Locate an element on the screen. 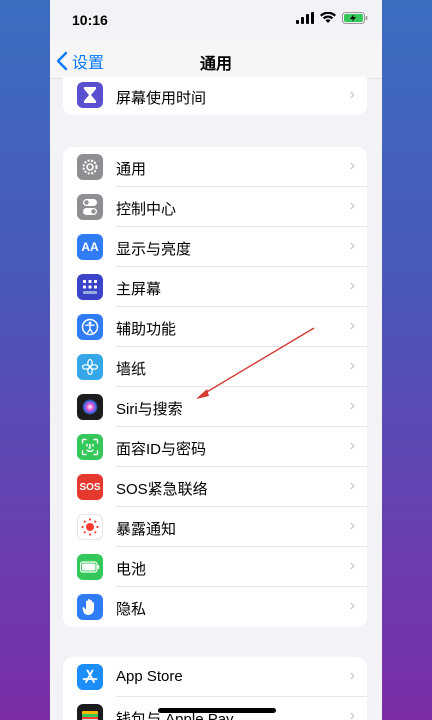 The image size is (432, 720). annotation-arrow is located at coordinates (255, 363).